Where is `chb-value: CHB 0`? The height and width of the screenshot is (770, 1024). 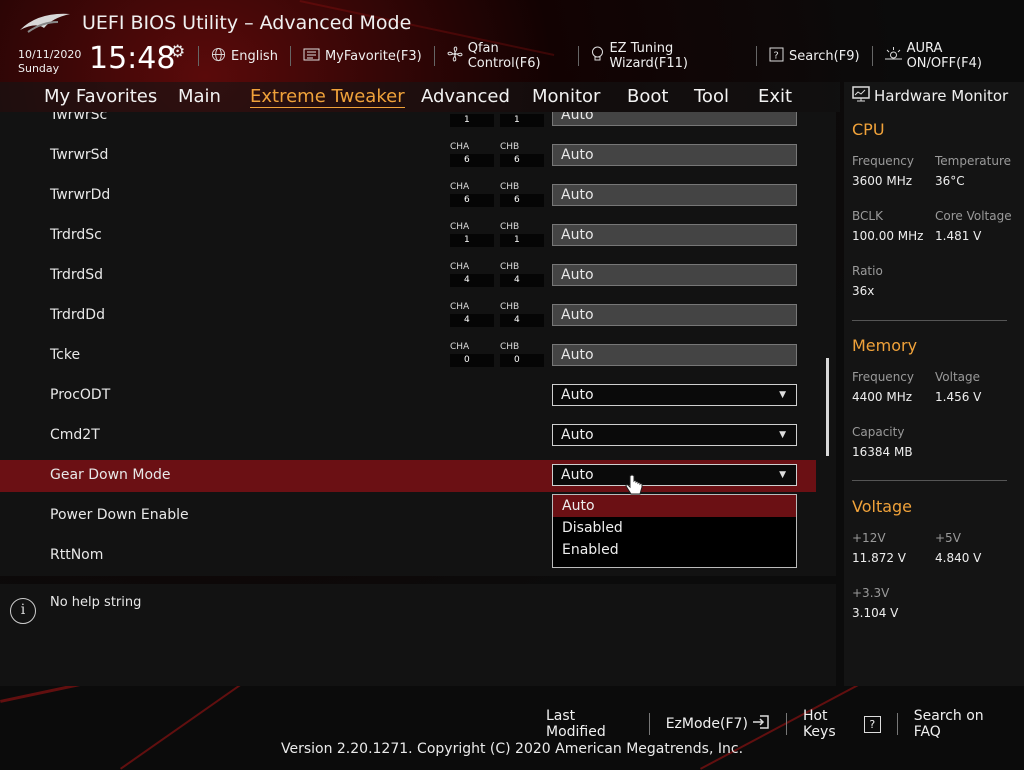
chb-value: CHB 0 is located at coordinates (522, 354).